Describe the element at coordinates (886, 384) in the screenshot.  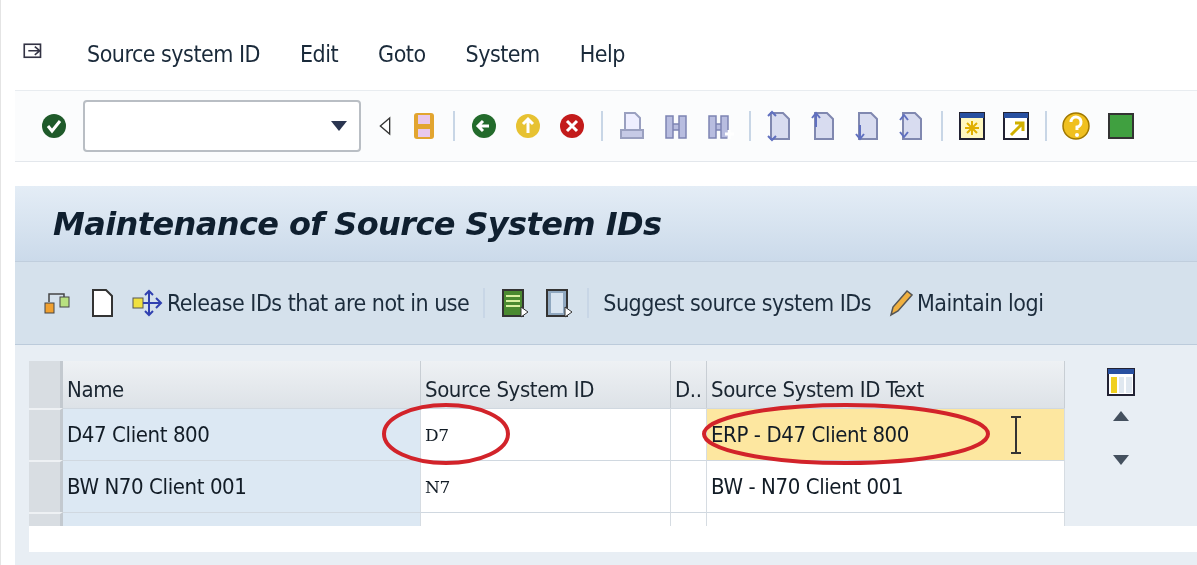
I see `column-header: Source System ID Text` at that location.